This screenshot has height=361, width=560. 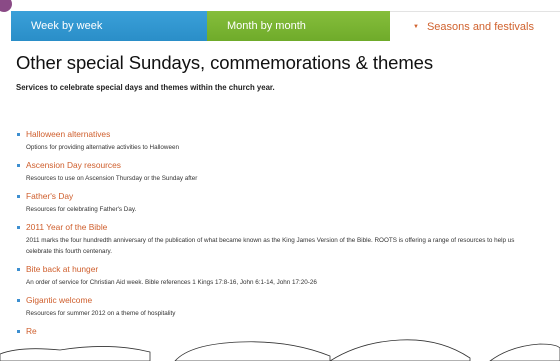 I want to click on tab-month-label: Month by month, so click(x=266, y=26).